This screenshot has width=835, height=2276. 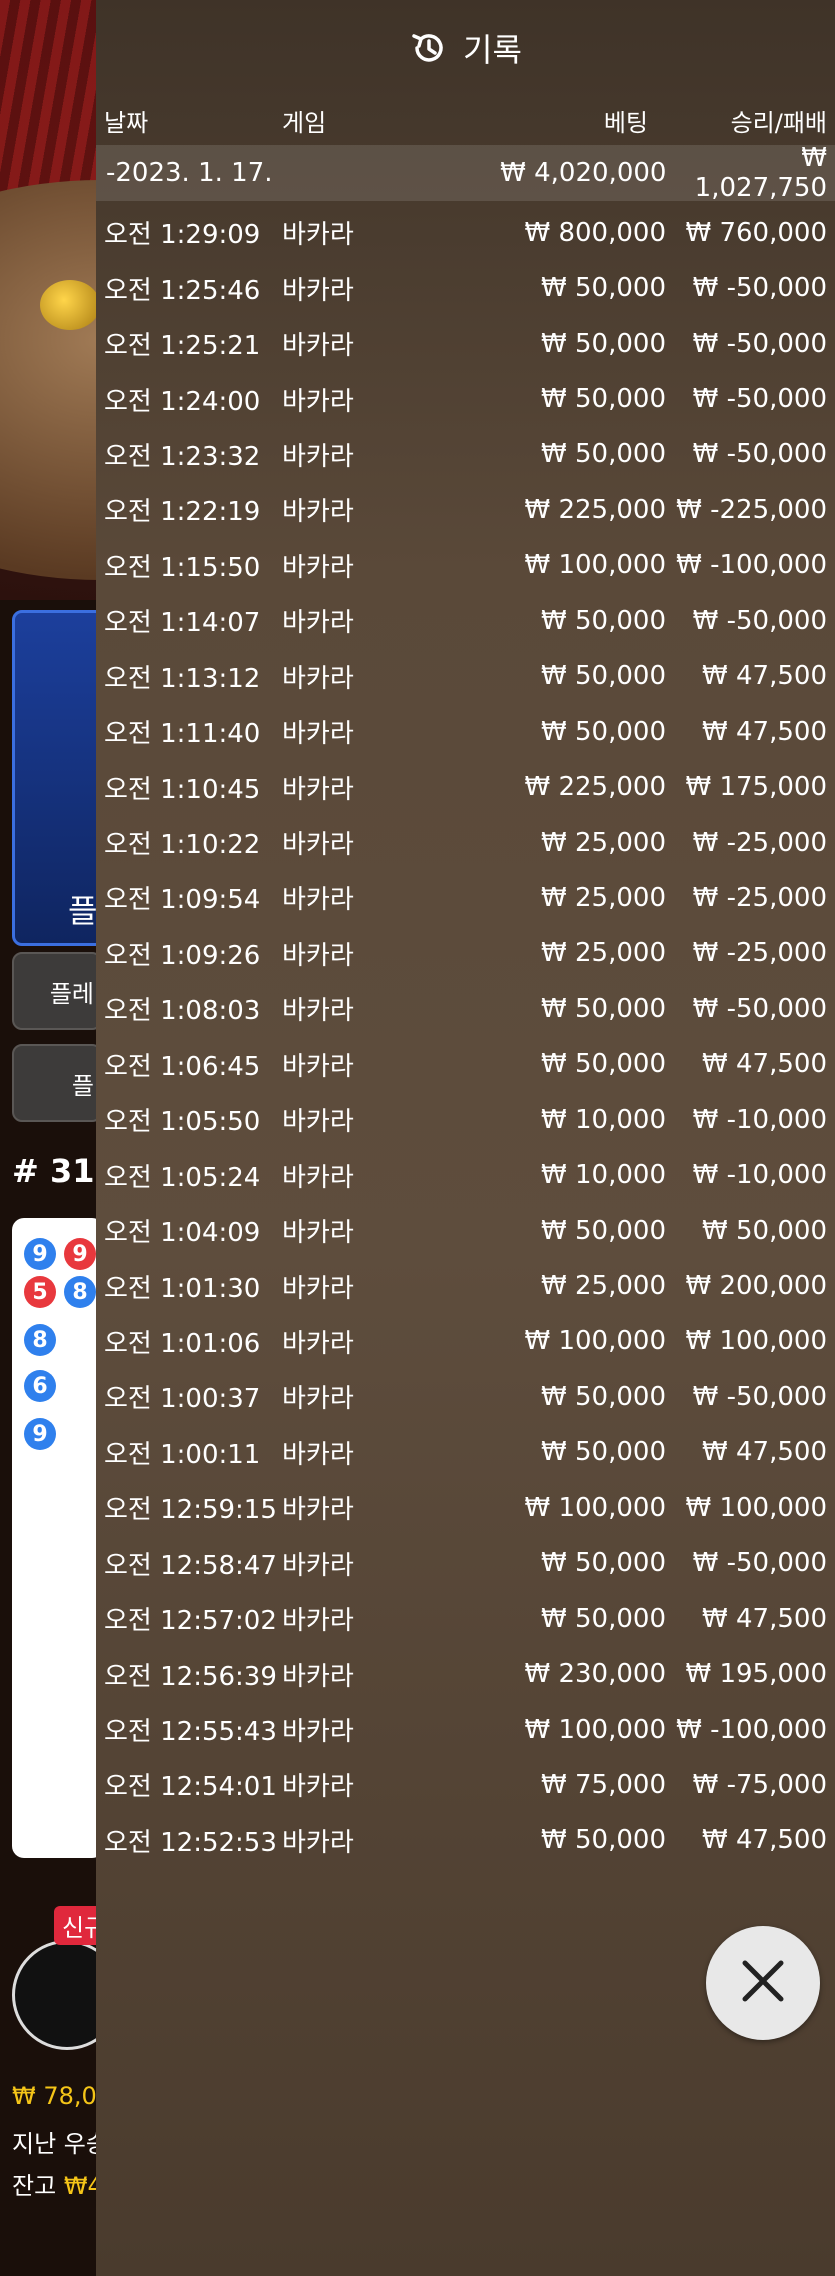 I want to click on row-time: 오전 1:23:32, so click(x=182, y=456).